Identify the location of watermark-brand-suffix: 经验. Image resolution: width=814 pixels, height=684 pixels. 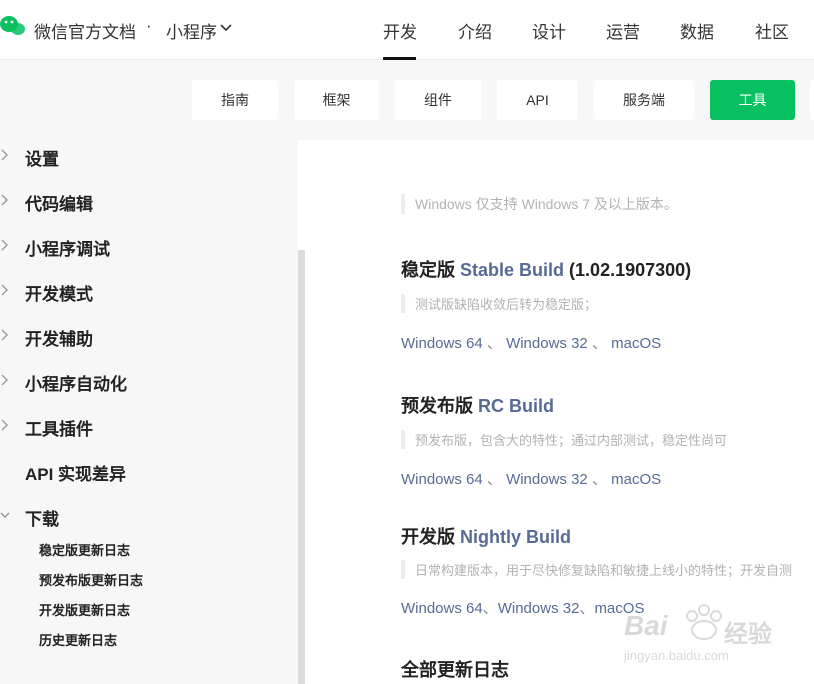
(748, 634).